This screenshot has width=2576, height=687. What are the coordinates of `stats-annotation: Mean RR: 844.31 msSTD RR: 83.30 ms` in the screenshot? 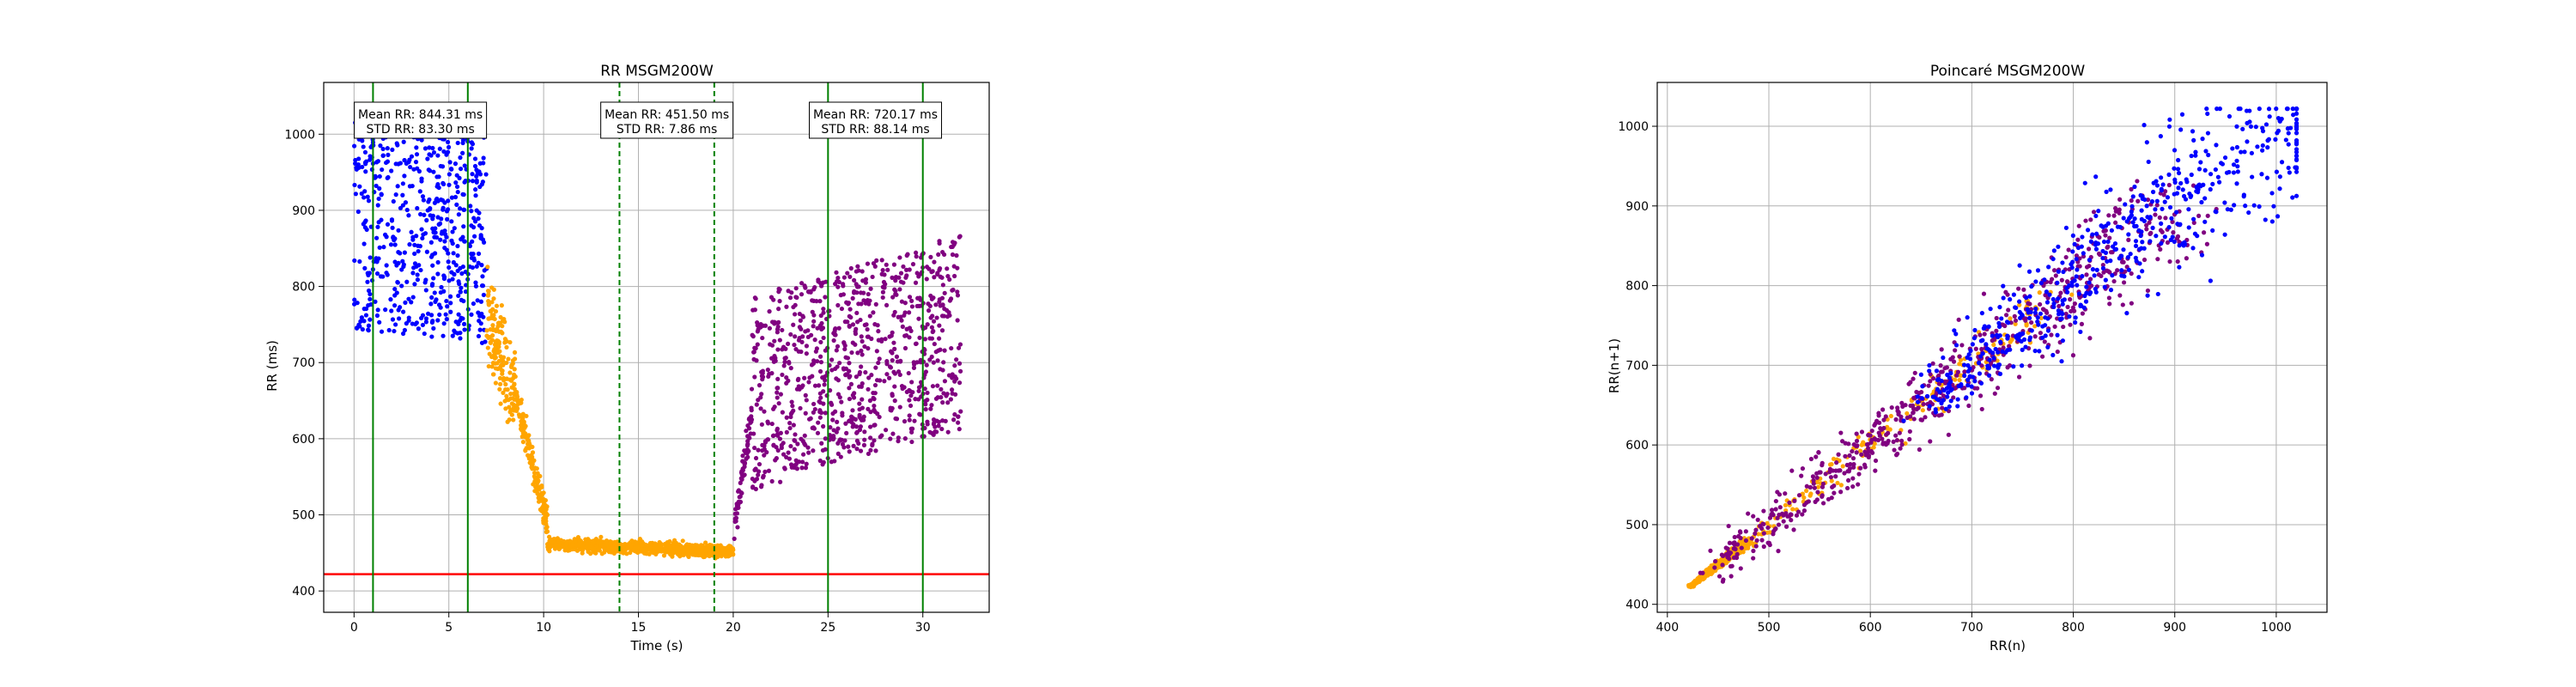 It's located at (421, 120).